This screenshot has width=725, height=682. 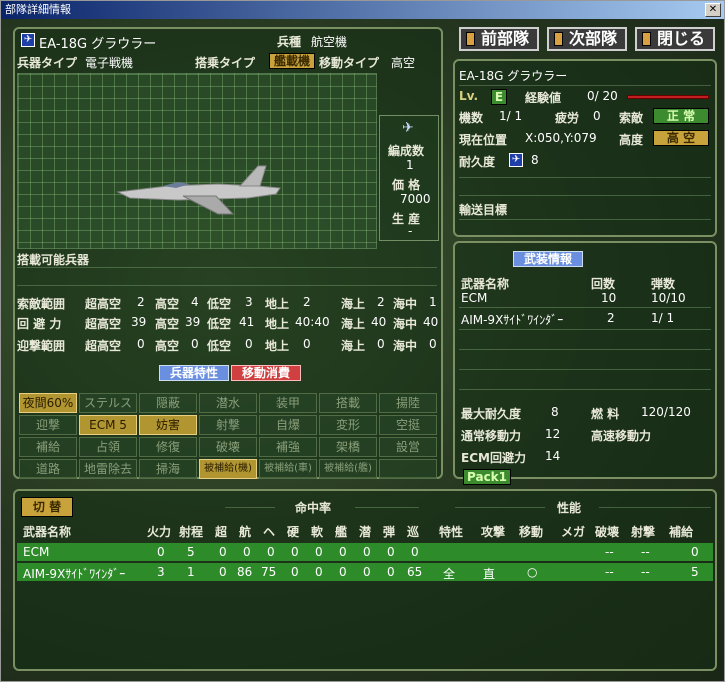 I want to click on close-window-button: ✕, so click(x=713, y=10).